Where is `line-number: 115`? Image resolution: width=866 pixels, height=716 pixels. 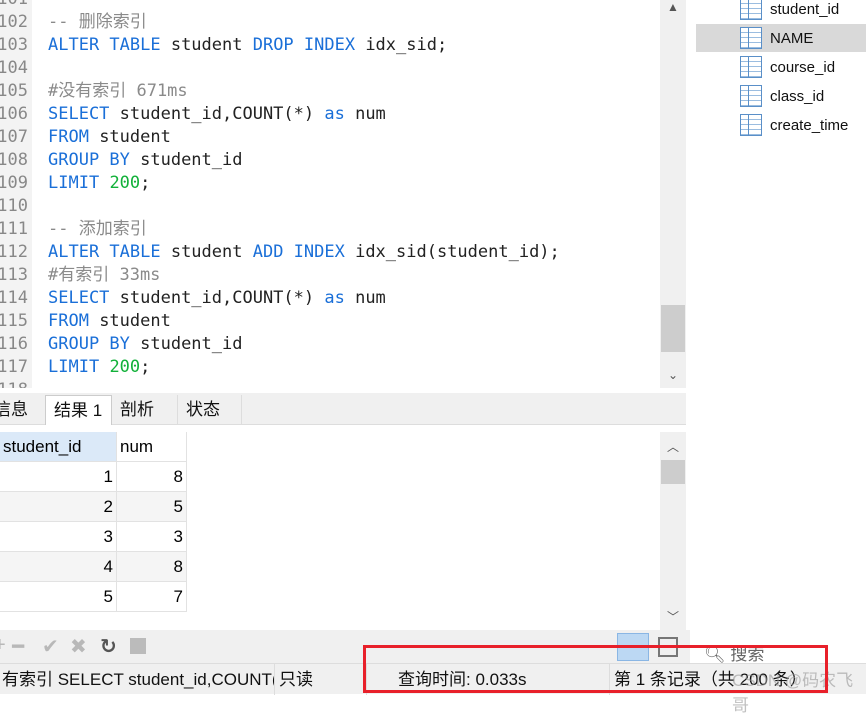 line-number: 115 is located at coordinates (14, 321).